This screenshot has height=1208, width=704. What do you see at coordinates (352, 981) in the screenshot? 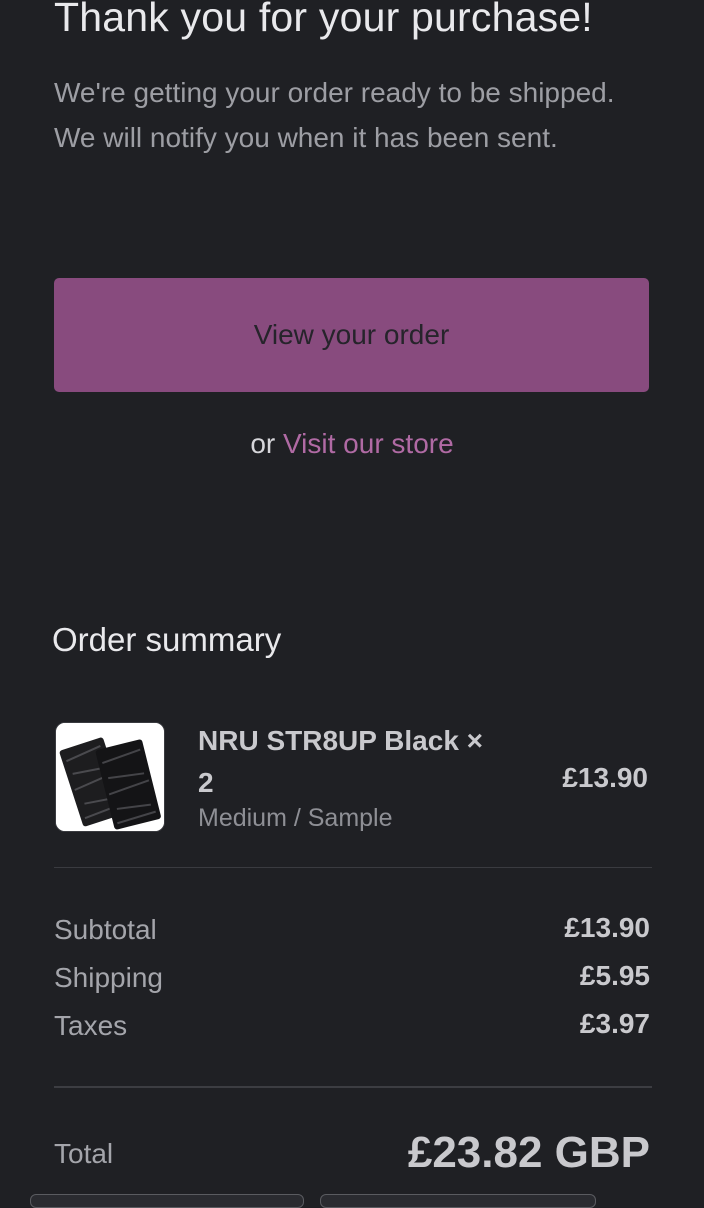
I see `cost-row-shipping: Shipping £5.95` at bounding box center [352, 981].